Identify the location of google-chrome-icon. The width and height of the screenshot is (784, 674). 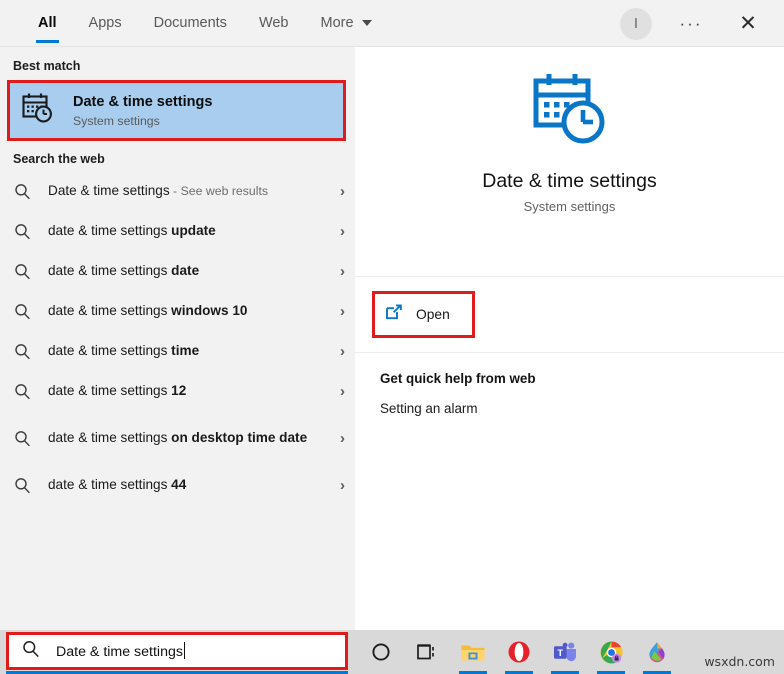
(611, 652).